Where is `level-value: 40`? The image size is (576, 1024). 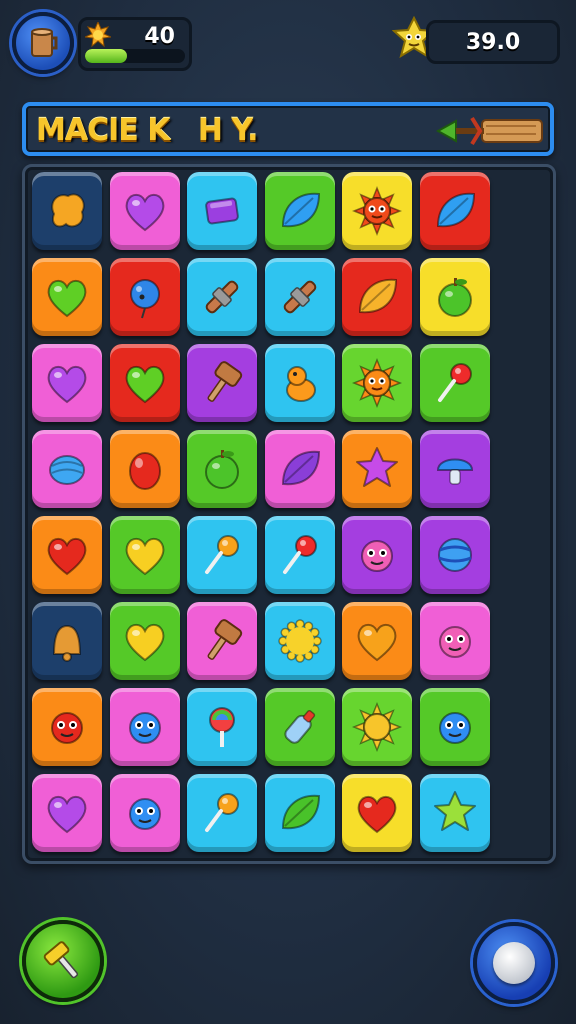
level-value: 40 is located at coordinates (159, 36).